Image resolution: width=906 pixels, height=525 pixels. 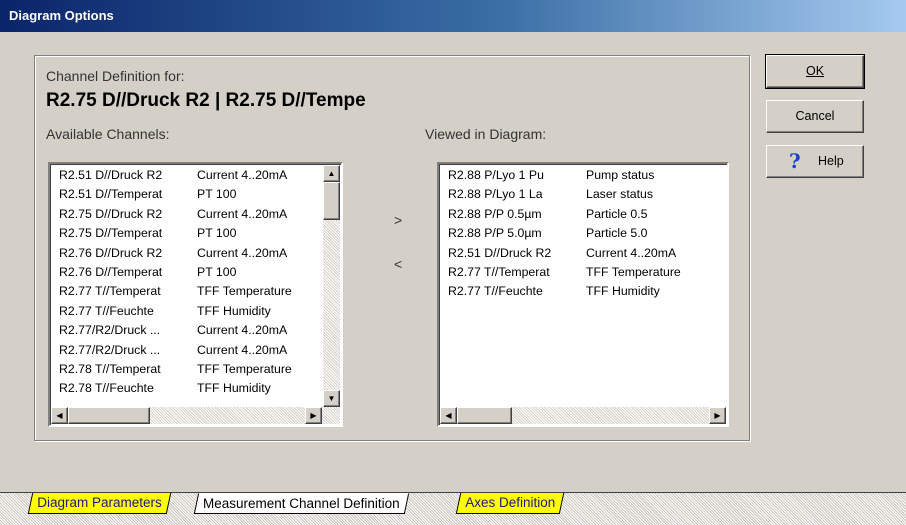 What do you see at coordinates (453, 16) in the screenshot?
I see `window-titlebar: Diagram Options` at bounding box center [453, 16].